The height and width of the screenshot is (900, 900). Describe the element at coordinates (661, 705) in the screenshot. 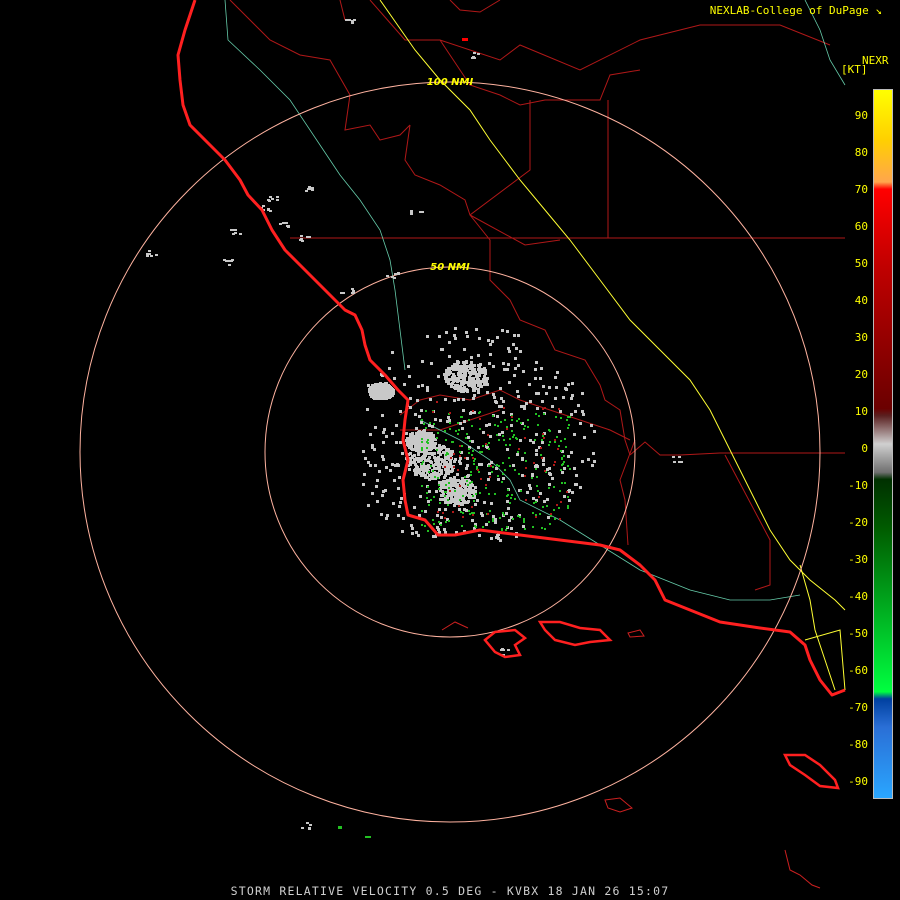

I see `channel-islands` at that location.